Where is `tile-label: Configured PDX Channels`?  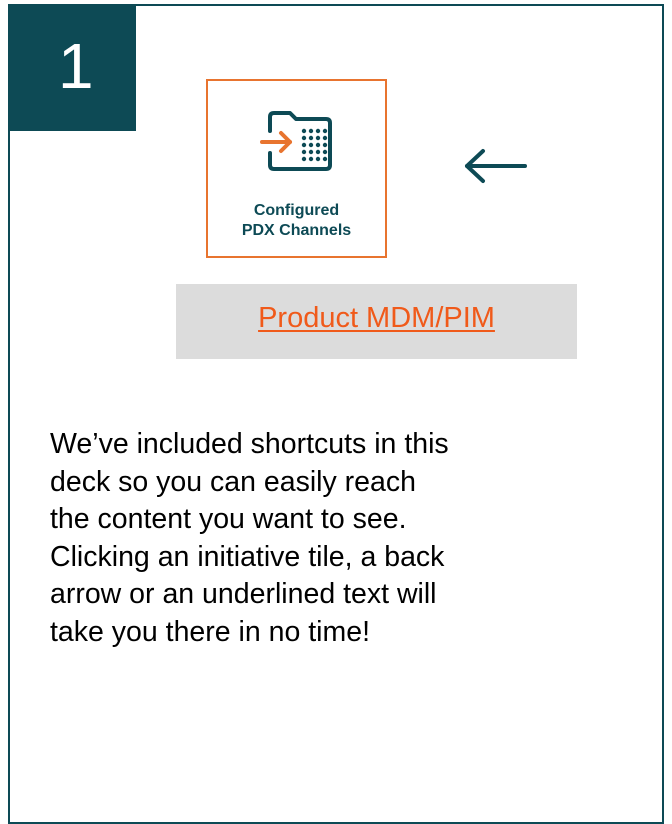 tile-label: Configured PDX Channels is located at coordinates (296, 221).